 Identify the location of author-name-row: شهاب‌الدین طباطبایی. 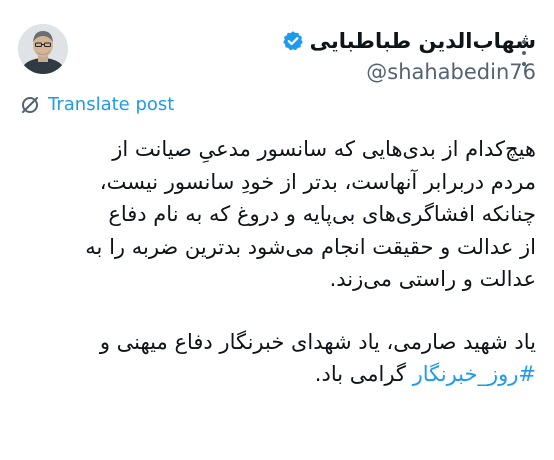
(409, 41).